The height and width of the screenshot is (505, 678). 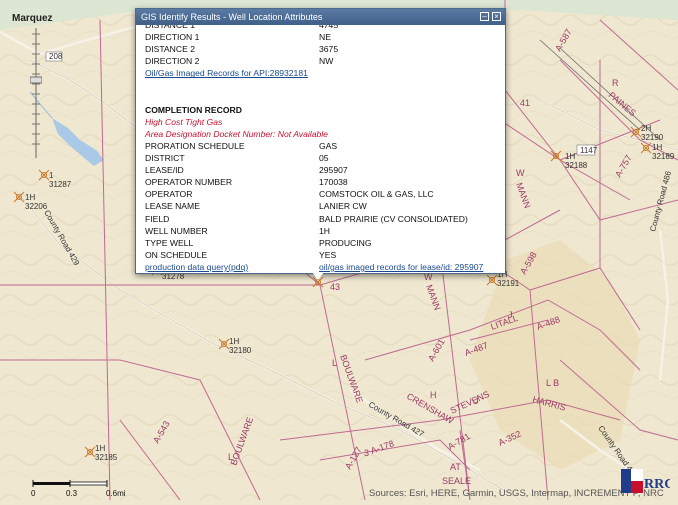 What do you see at coordinates (60, 180) in the screenshot?
I see `well-label: 1 31287` at bounding box center [60, 180].